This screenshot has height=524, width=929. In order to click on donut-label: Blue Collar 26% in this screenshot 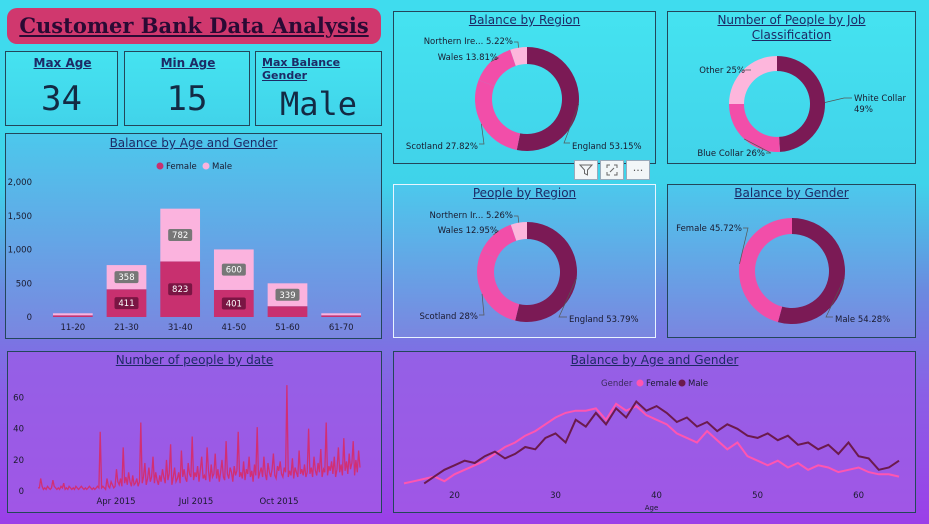, I will do `click(731, 154)`.